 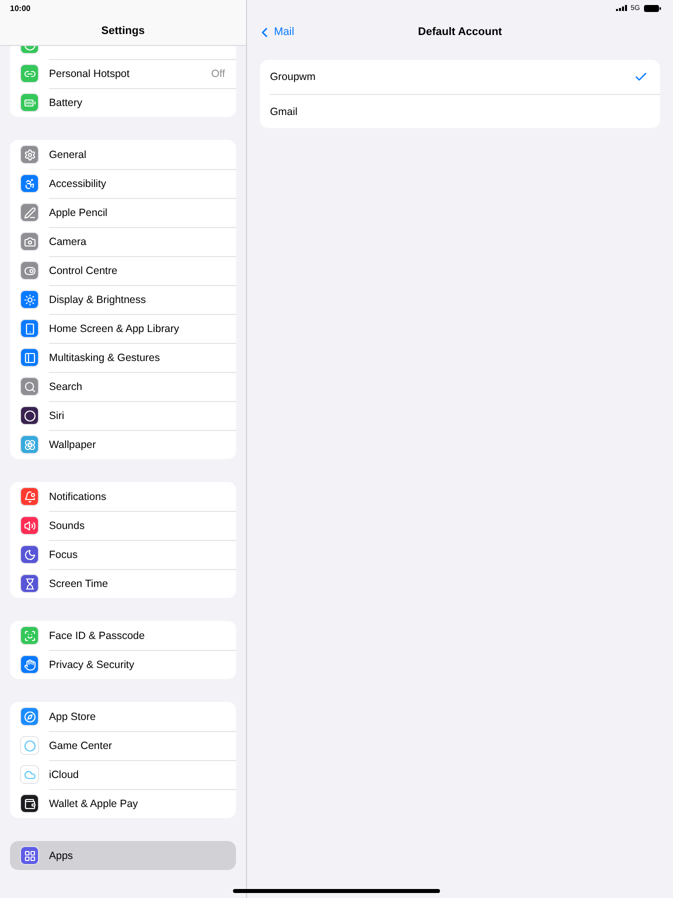 I want to click on settings-item: Focus, so click(x=123, y=554).